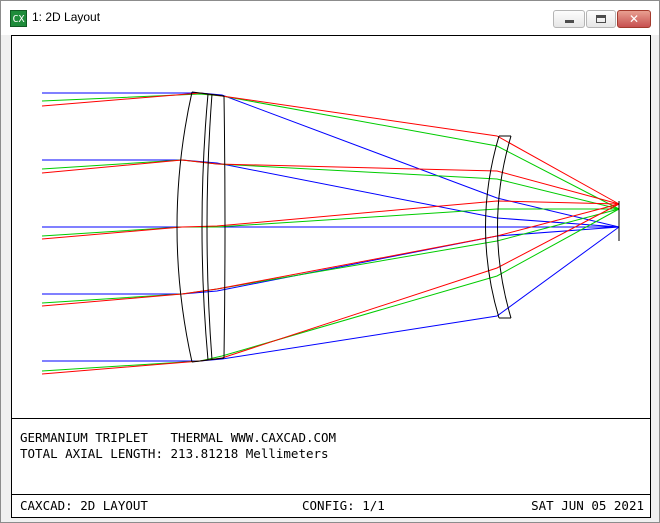 Image resolution: width=660 pixels, height=523 pixels. I want to click on ray-blue, so click(331, 260).